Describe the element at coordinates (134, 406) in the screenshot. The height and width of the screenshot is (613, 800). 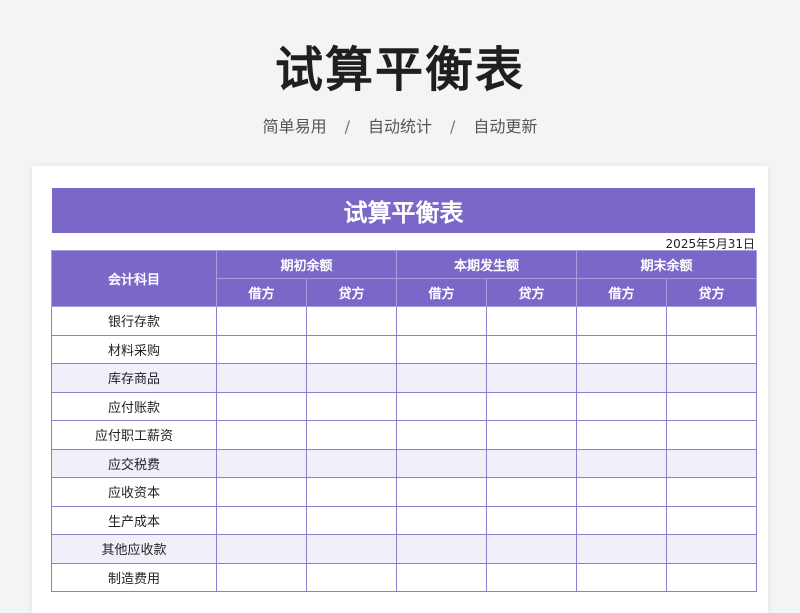
I see `account-name-cell: 应付账款` at that location.